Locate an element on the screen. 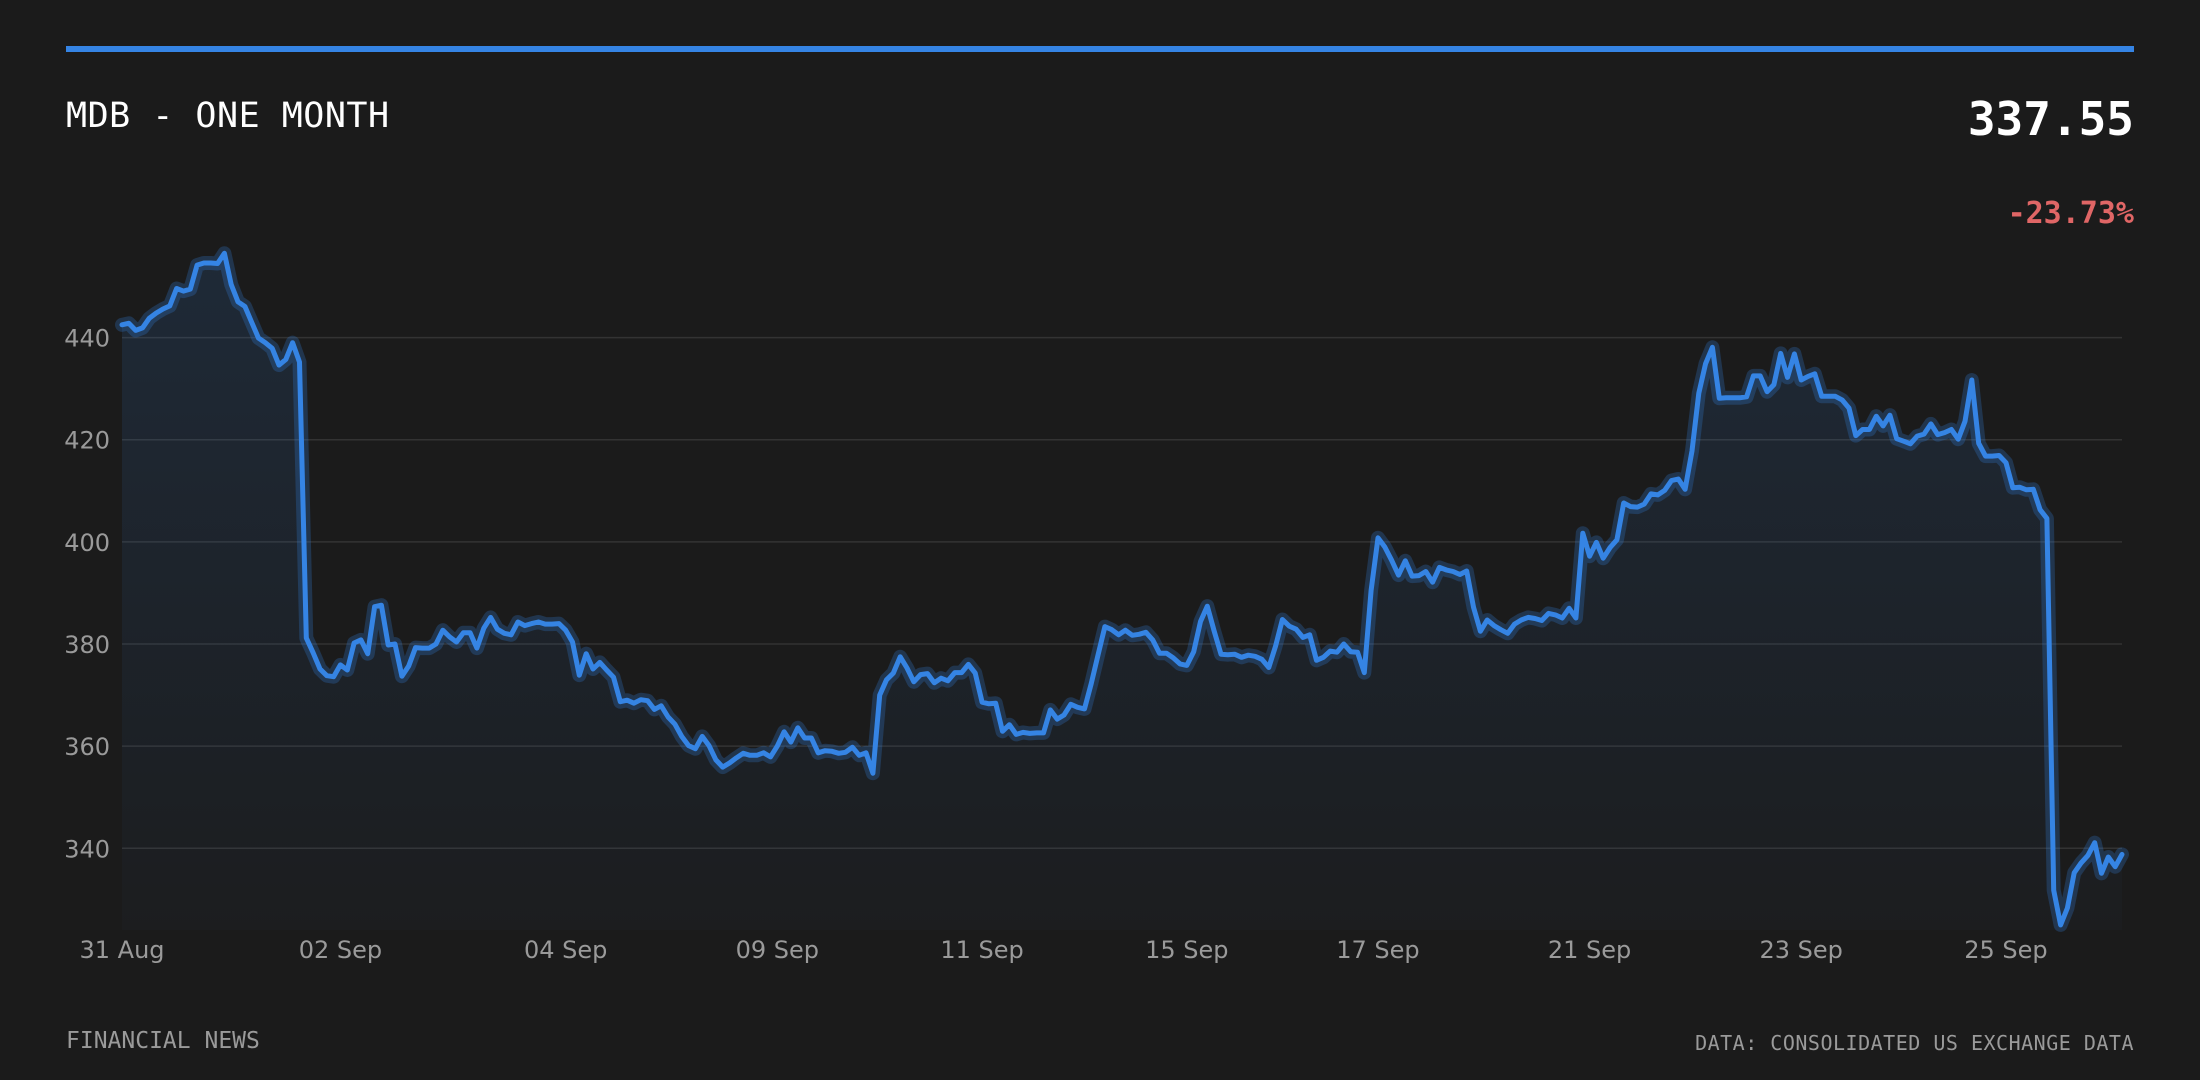 Image resolution: width=2200 pixels, height=1080 pixels. x-tick-label: 04 Sep is located at coordinates (565, 950).